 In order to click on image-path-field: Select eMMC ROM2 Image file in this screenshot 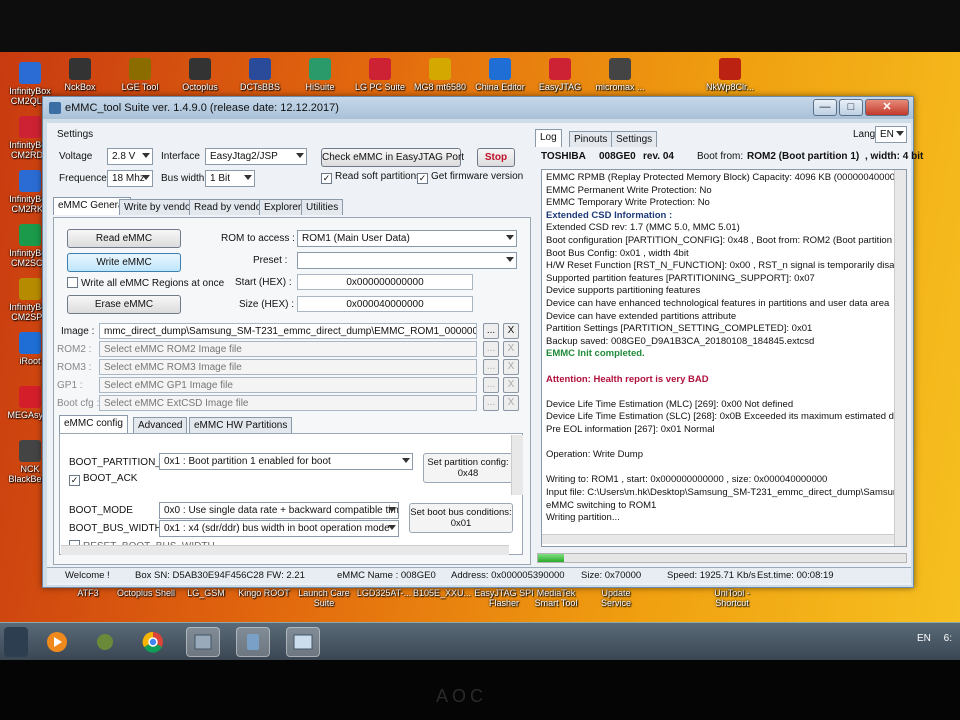, I will do `click(288, 349)`.